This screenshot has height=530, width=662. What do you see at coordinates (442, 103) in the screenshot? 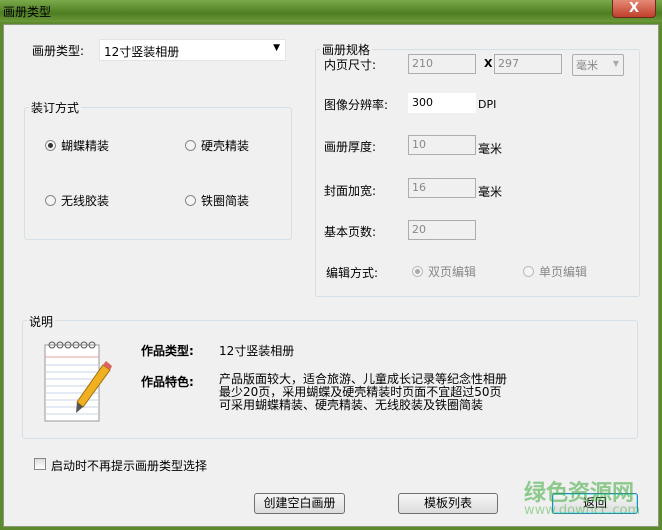
I see `resolution-input: 300` at bounding box center [442, 103].